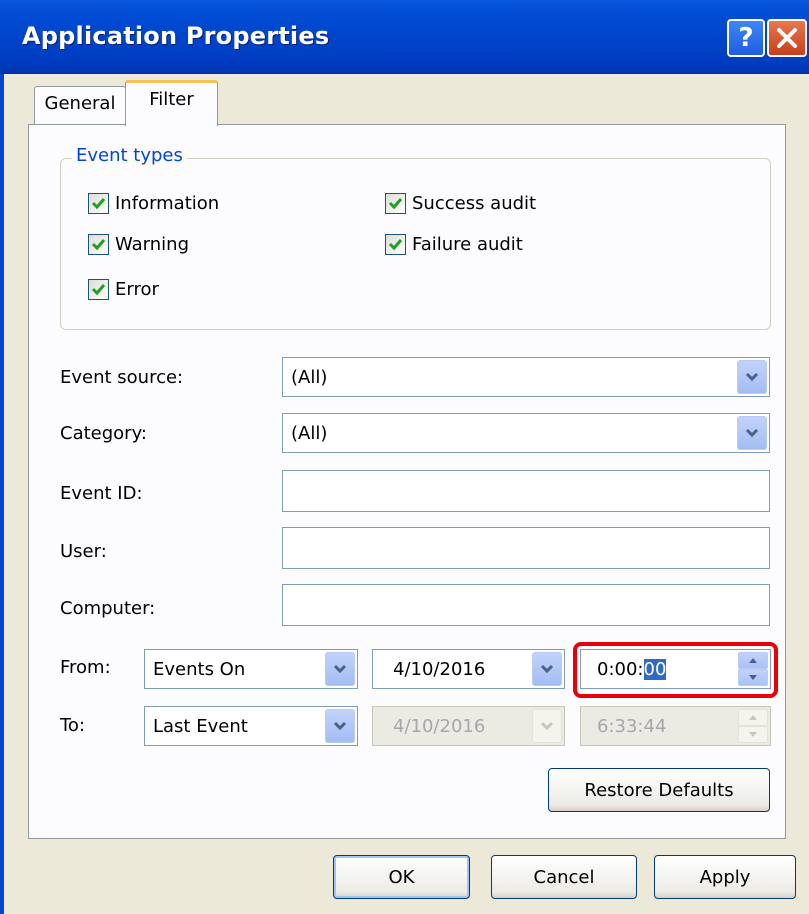 The width and height of the screenshot is (809, 914). Describe the element at coordinates (101, 493) in the screenshot. I see `event-id-label: Event ID:` at that location.